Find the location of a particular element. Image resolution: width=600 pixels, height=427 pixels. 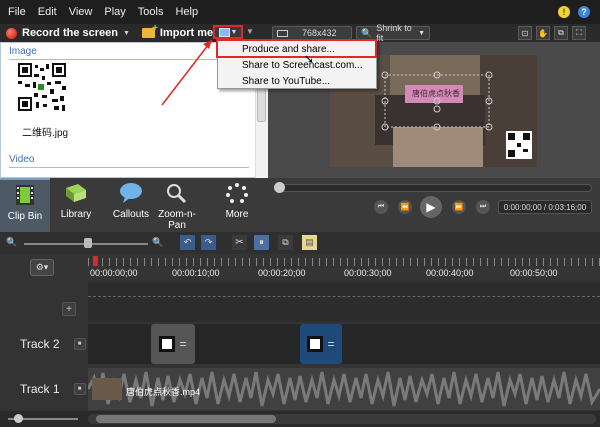

scrubber-thumb is located at coordinates (279, 187).